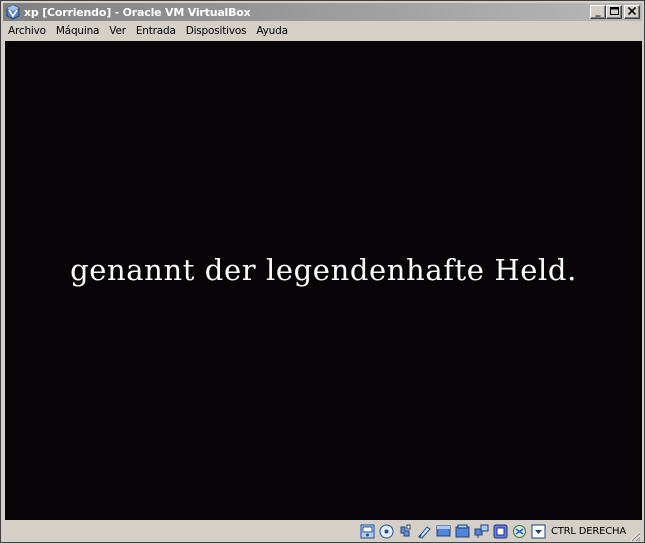 This screenshot has width=645, height=543. Describe the element at coordinates (271, 31) in the screenshot. I see `menu-ayuda: Ayuda` at that location.